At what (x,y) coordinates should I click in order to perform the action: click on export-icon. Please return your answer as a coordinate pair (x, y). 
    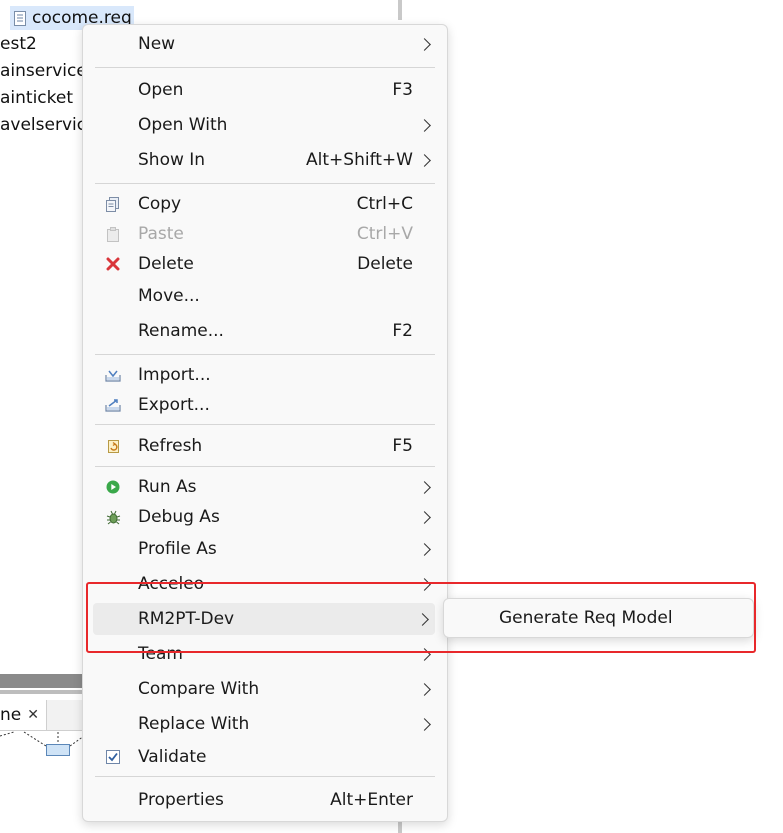
    Looking at the image, I should click on (113, 405).